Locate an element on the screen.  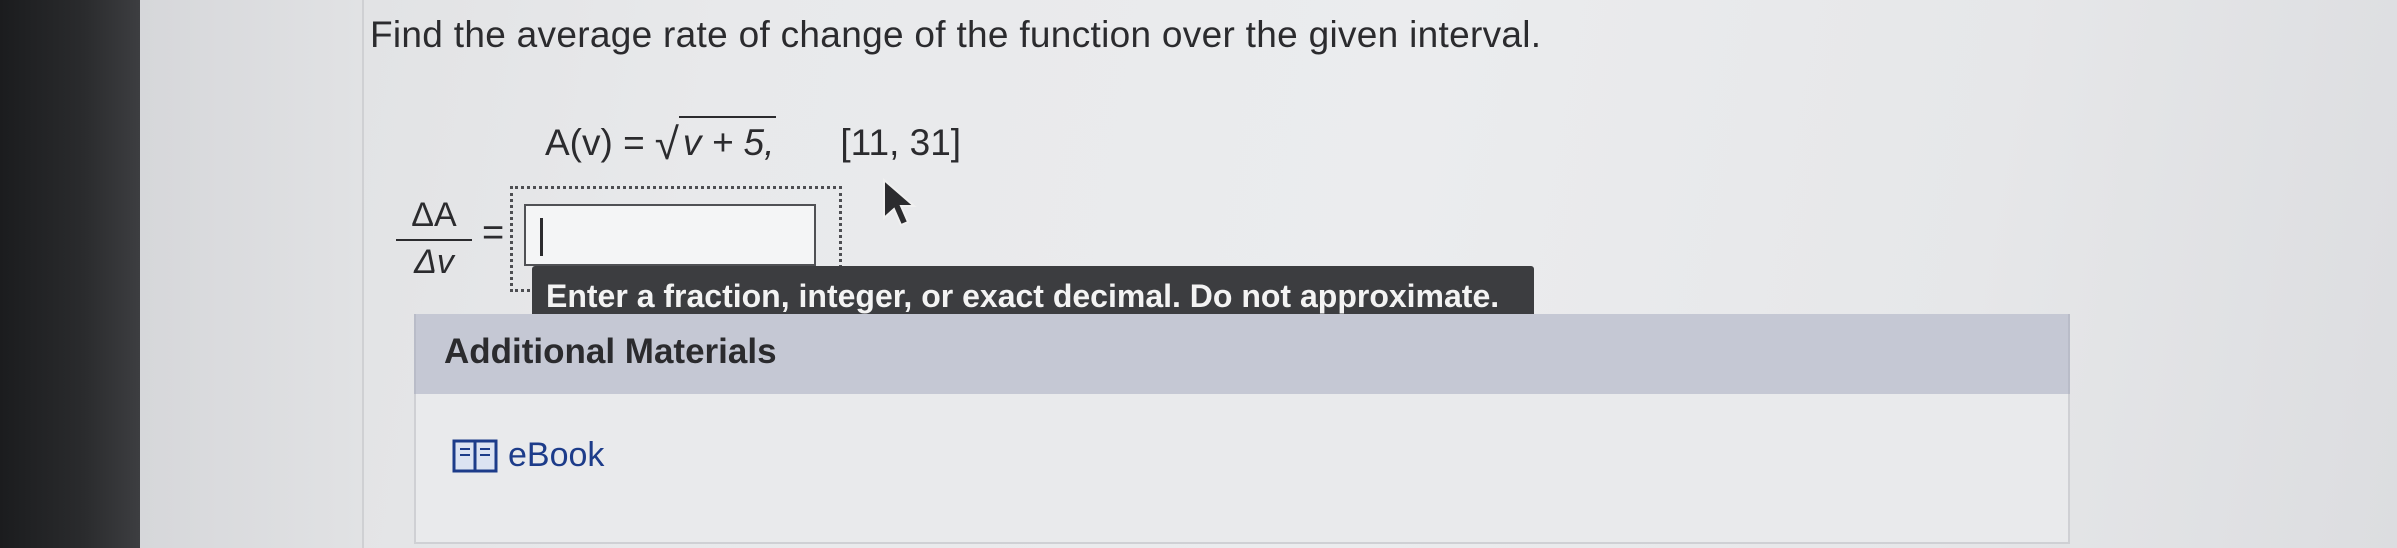
text-caret is located at coordinates (541, 237).